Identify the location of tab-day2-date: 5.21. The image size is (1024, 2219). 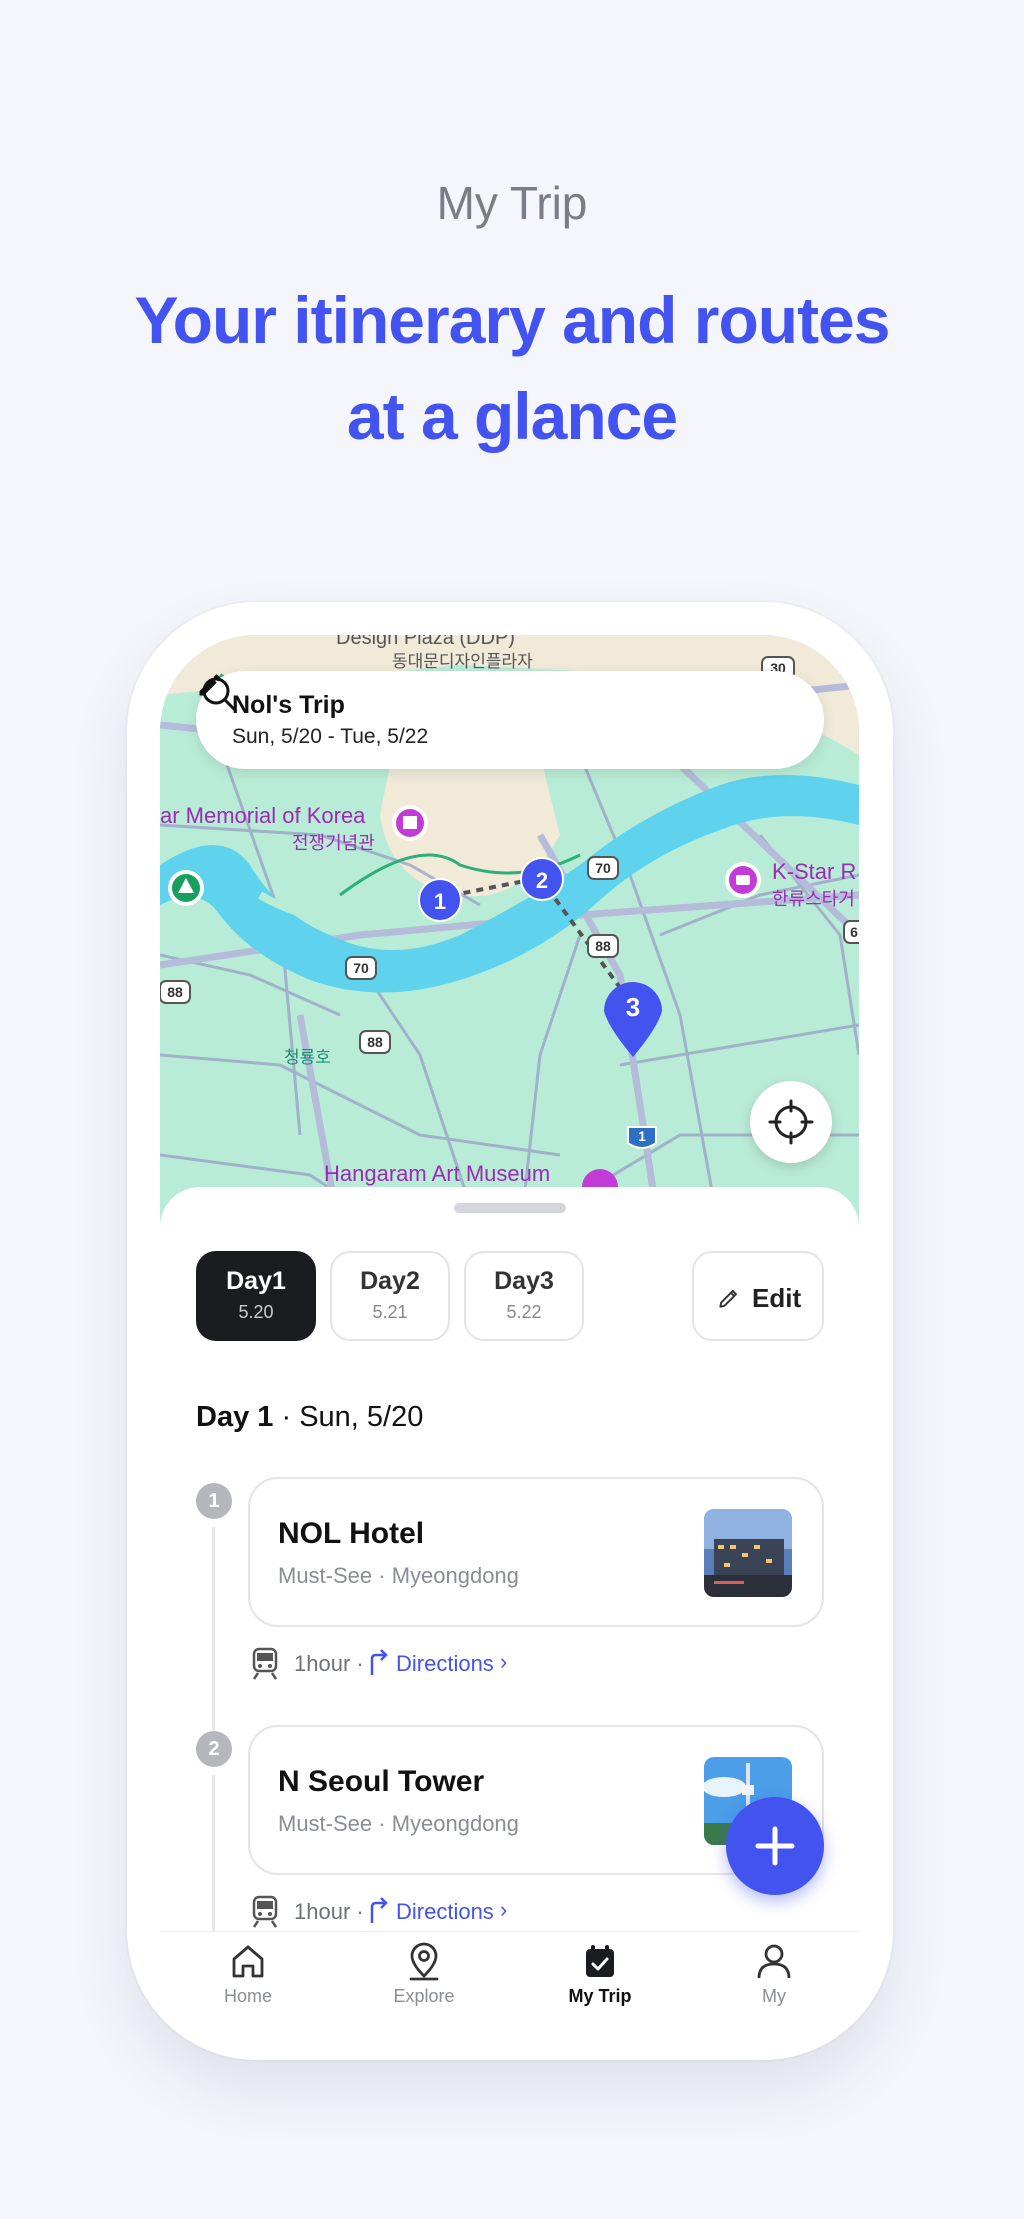
(390, 1312).